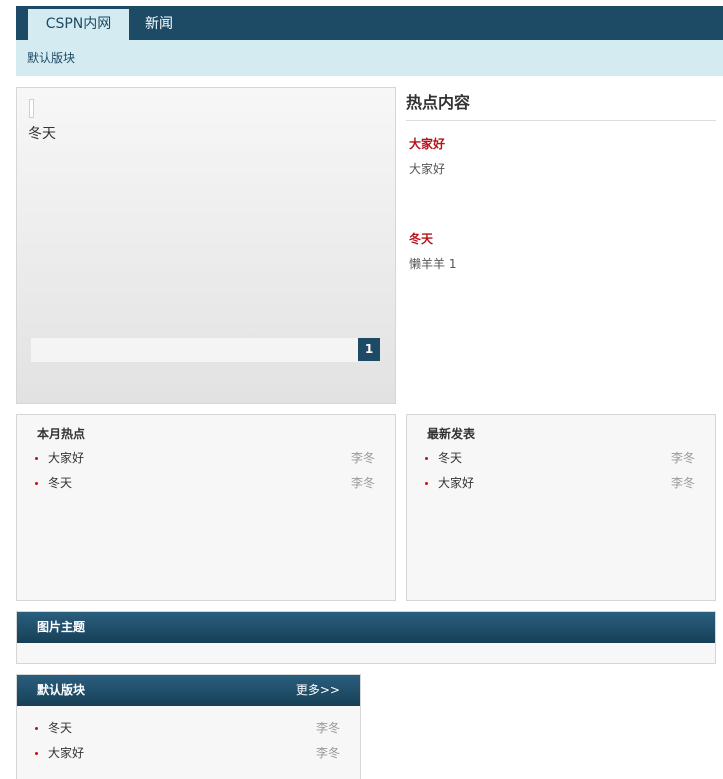 This screenshot has width=723, height=779. What do you see at coordinates (78, 24) in the screenshot?
I see `nav-tab-cspn: CSPN内网` at bounding box center [78, 24].